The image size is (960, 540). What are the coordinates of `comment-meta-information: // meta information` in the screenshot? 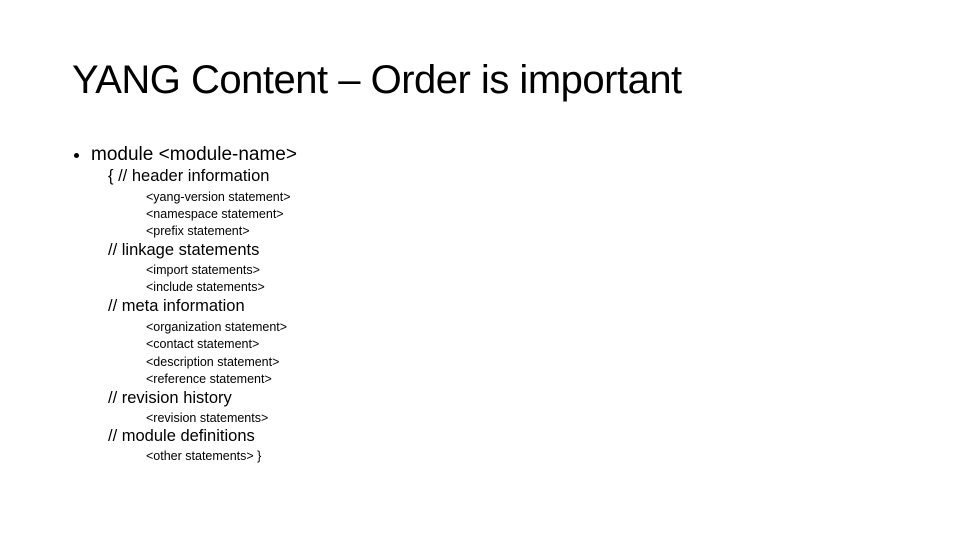 It's located at (176, 306).